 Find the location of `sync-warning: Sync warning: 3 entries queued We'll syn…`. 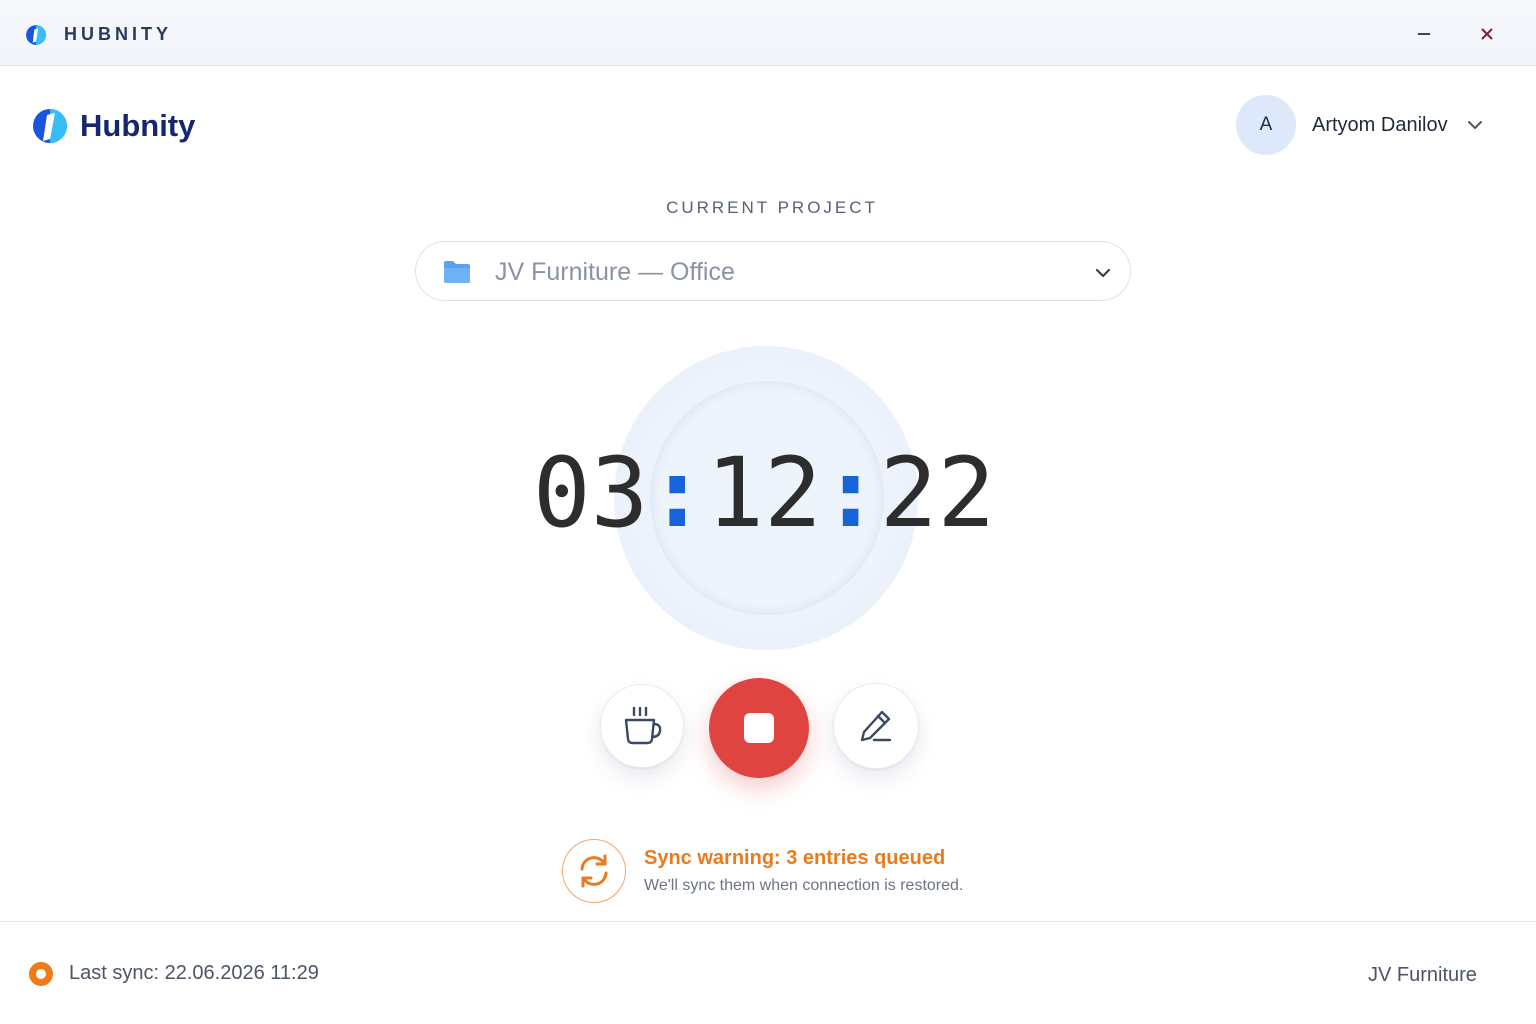

sync-warning: Sync warning: 3 entries queued We'll syn… is located at coordinates (792, 871).